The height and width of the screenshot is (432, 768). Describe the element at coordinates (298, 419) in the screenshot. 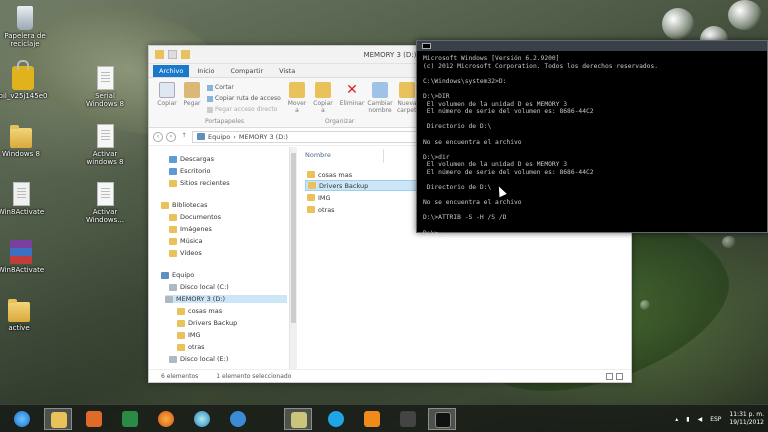

I see `taskbar-notes` at that location.